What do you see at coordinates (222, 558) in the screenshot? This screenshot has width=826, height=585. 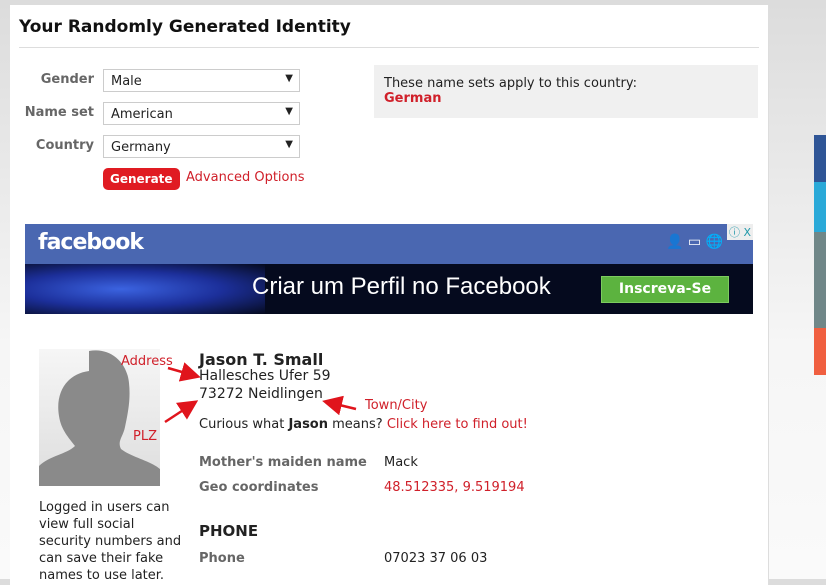 I see `phone-label: Phone` at bounding box center [222, 558].